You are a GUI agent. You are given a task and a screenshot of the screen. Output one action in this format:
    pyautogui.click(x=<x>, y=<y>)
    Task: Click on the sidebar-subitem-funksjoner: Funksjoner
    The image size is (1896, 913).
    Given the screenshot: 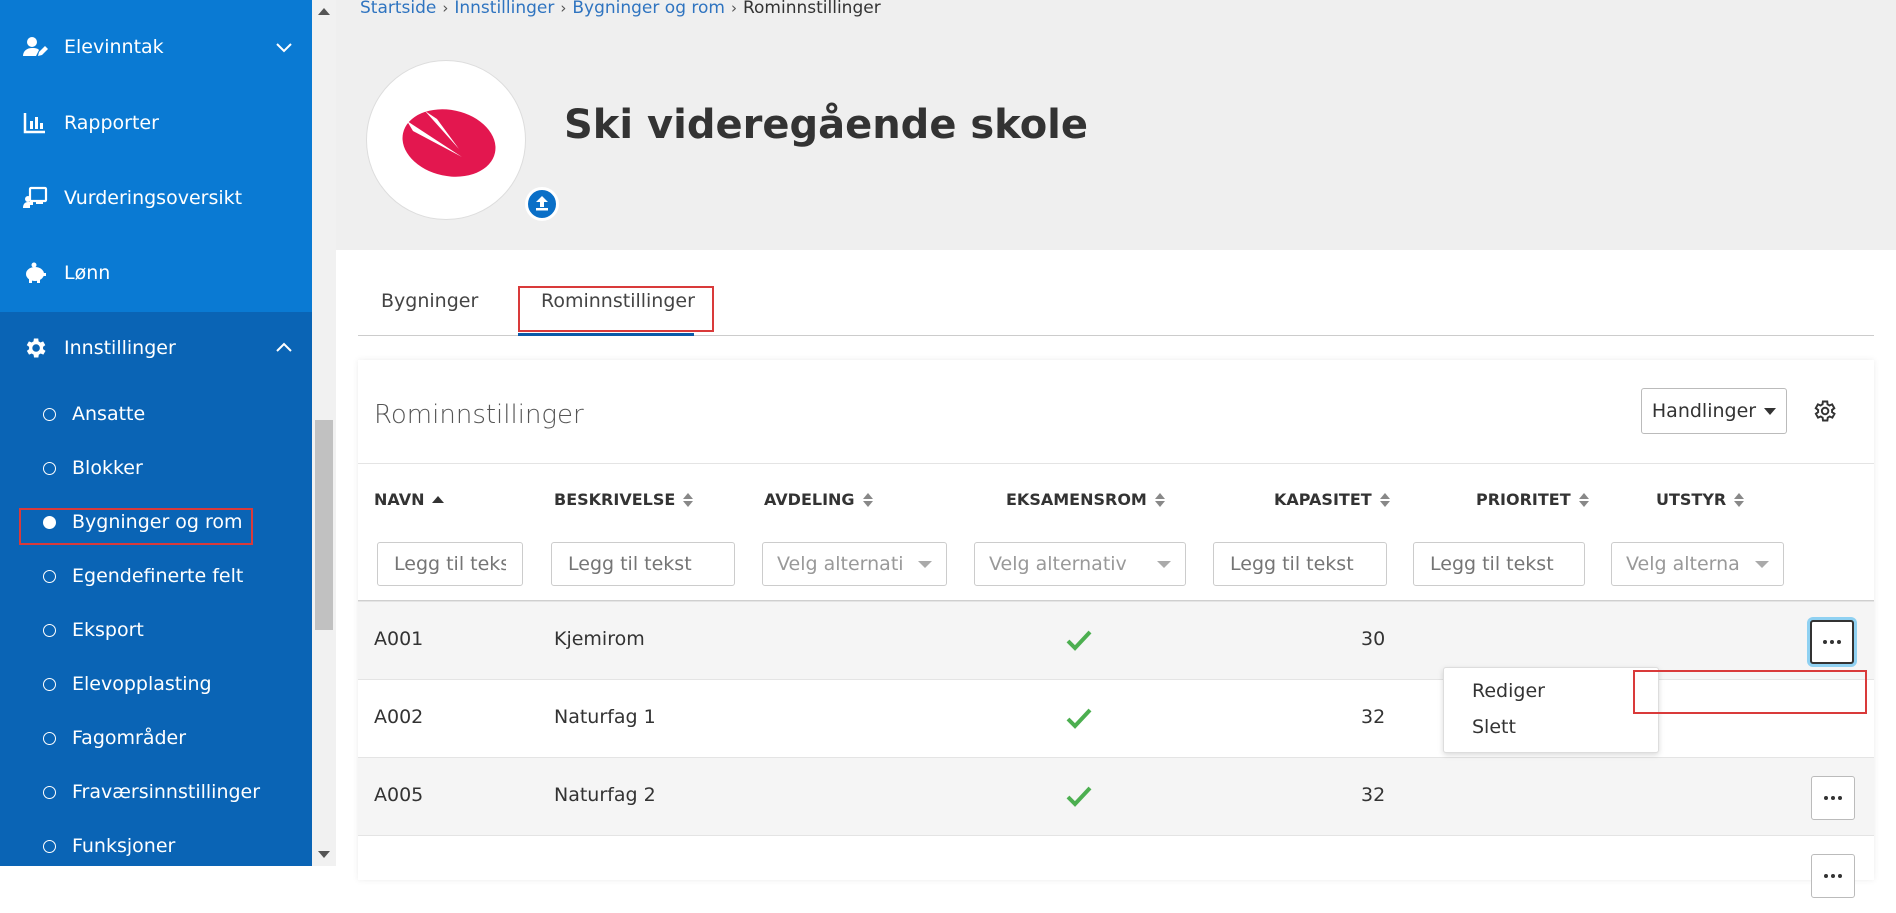 What is the action you would take?
    pyautogui.click(x=156, y=845)
    